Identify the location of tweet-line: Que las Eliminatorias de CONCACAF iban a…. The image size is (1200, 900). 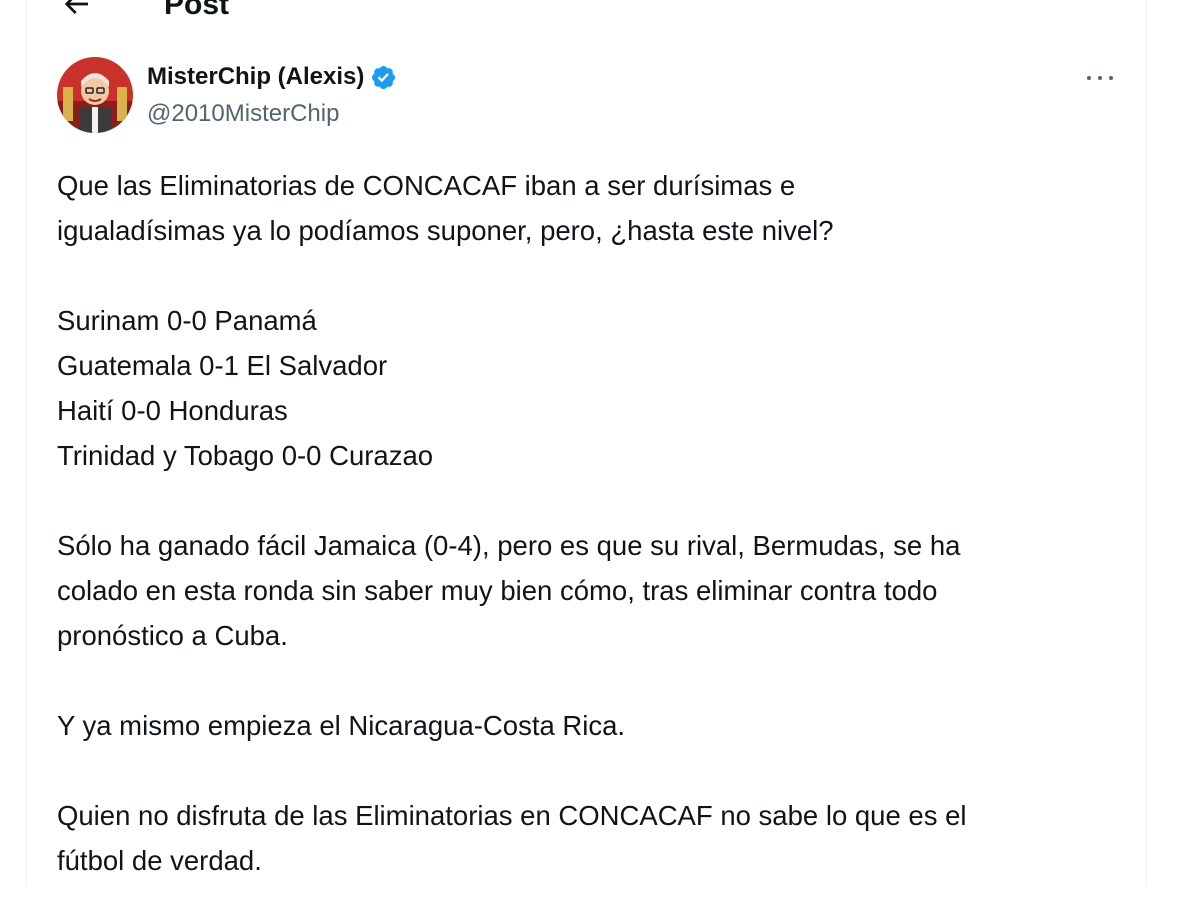
(426, 185).